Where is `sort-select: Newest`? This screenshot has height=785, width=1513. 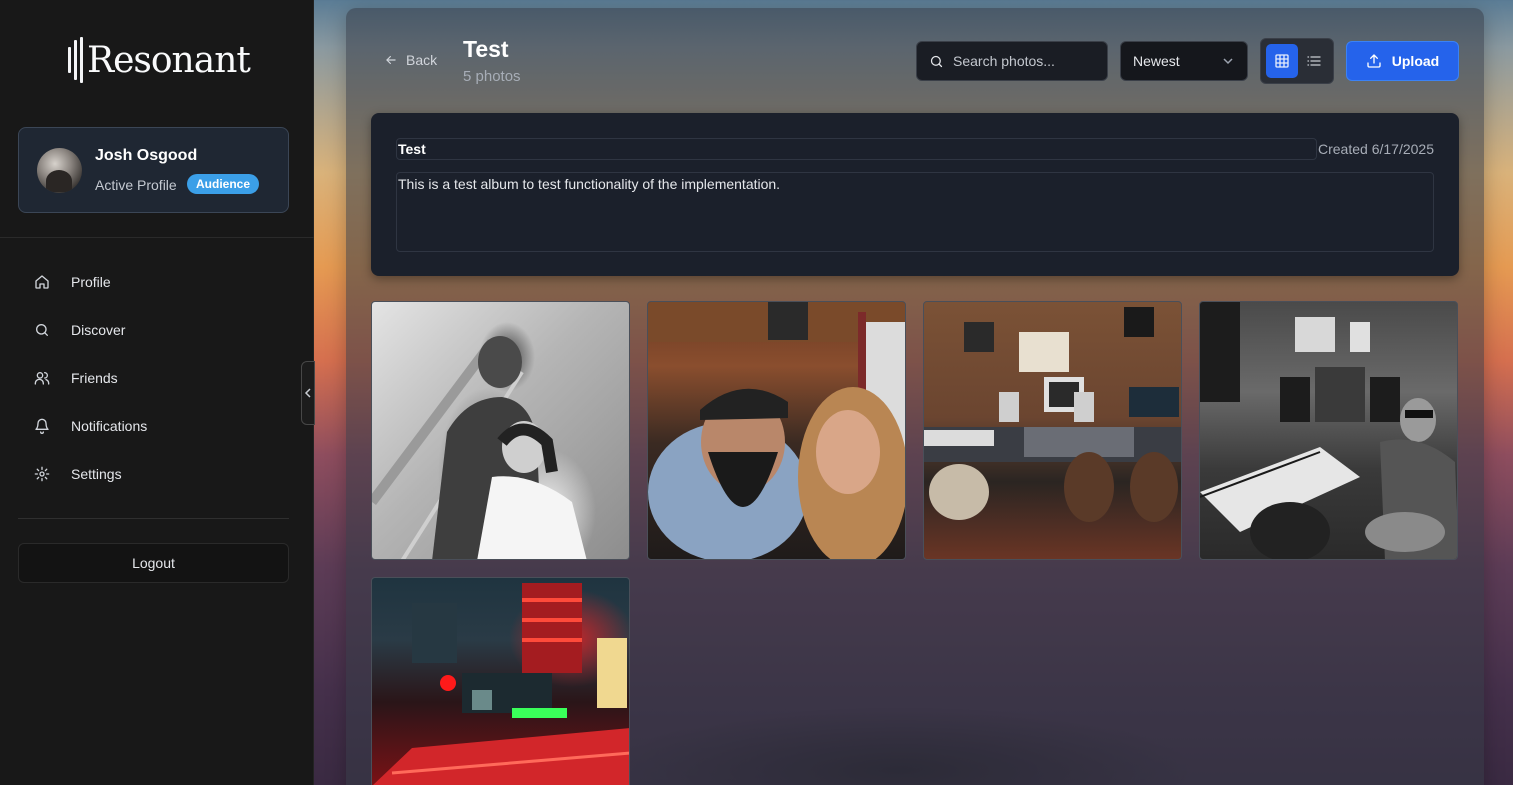 sort-select: Newest is located at coordinates (1184, 61).